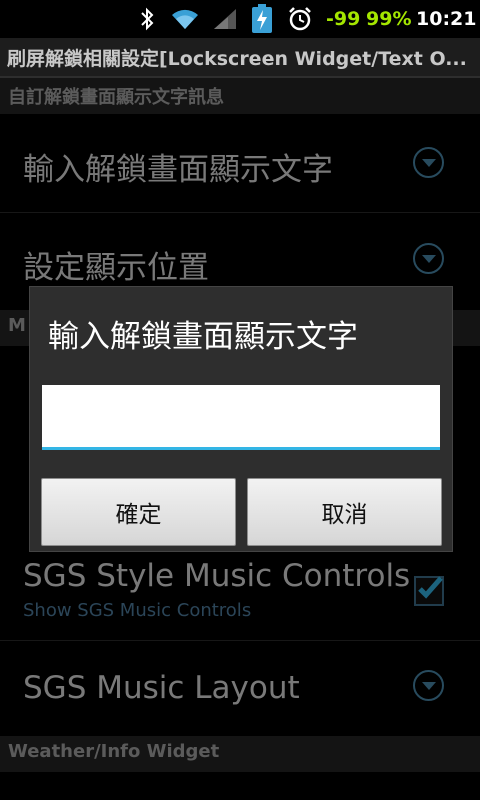 This screenshot has width=480, height=800. I want to click on wifi-icon, so click(185, 19).